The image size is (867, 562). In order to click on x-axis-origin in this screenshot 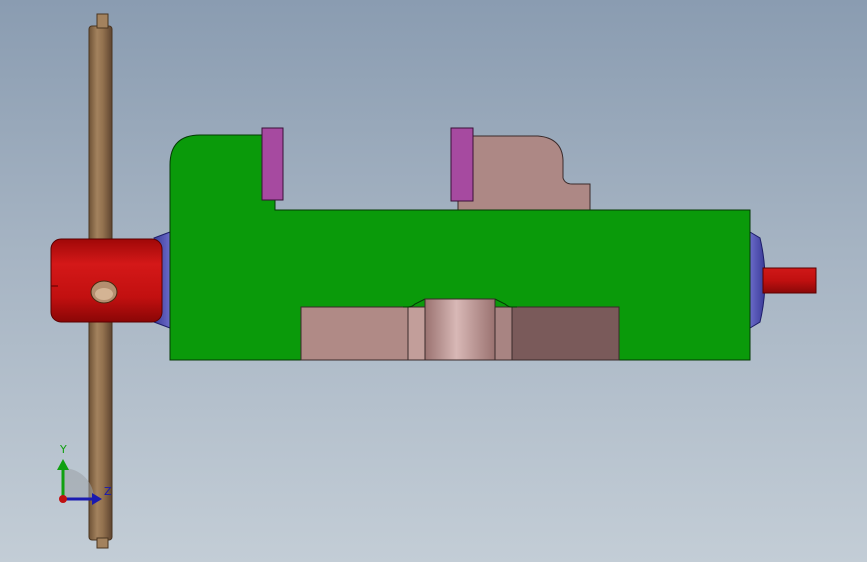, I will do `click(63, 499)`.